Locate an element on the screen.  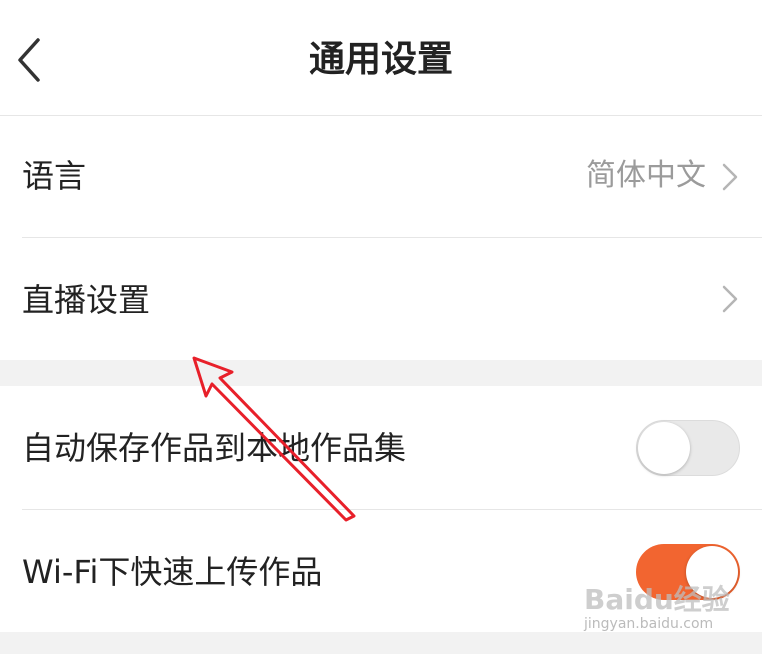
wifi-upload-toggle is located at coordinates (688, 572).